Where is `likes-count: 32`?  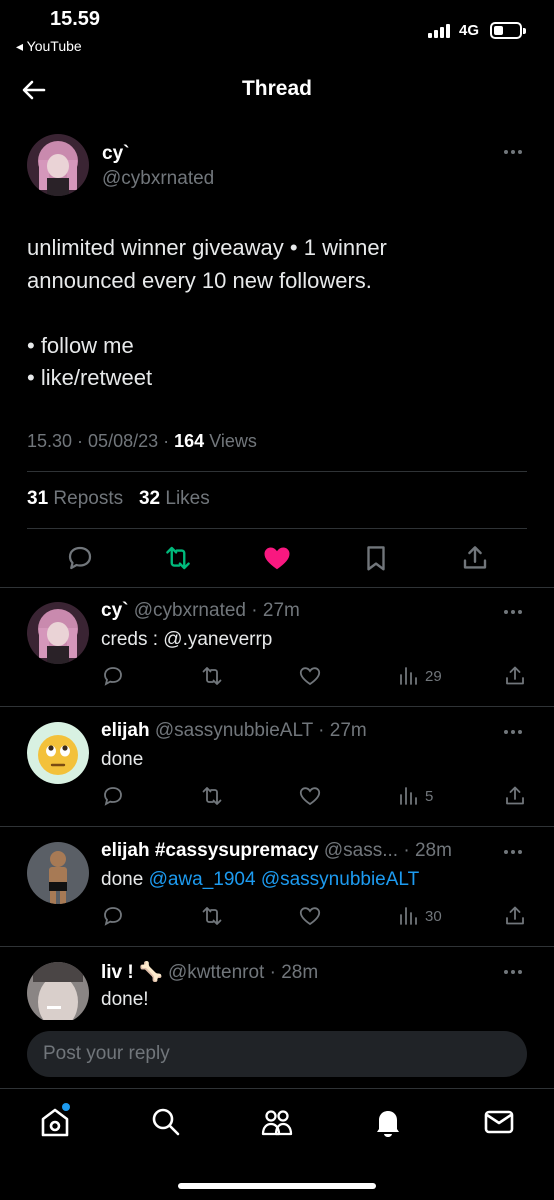
likes-count: 32 is located at coordinates (149, 498).